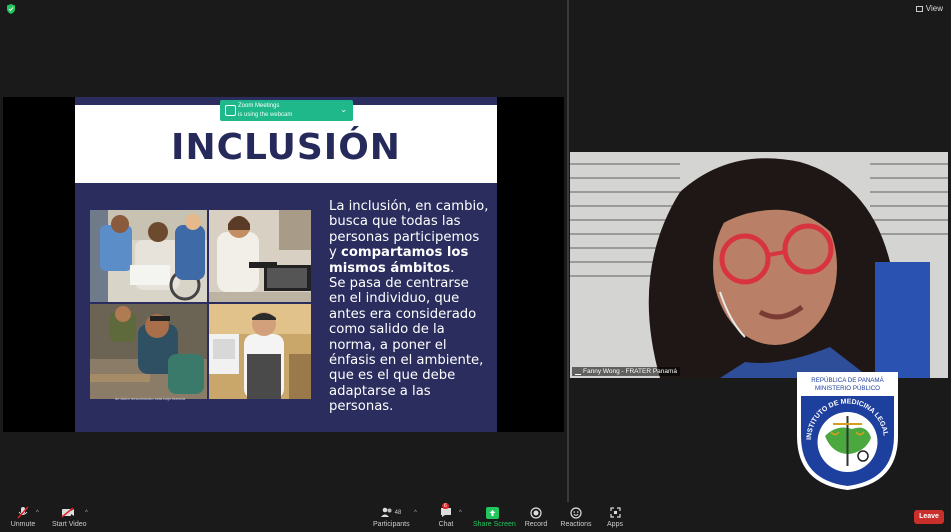 Image resolution: width=951 pixels, height=532 pixels. What do you see at coordinates (11, 9) in the screenshot?
I see `security-shield-icon` at bounding box center [11, 9].